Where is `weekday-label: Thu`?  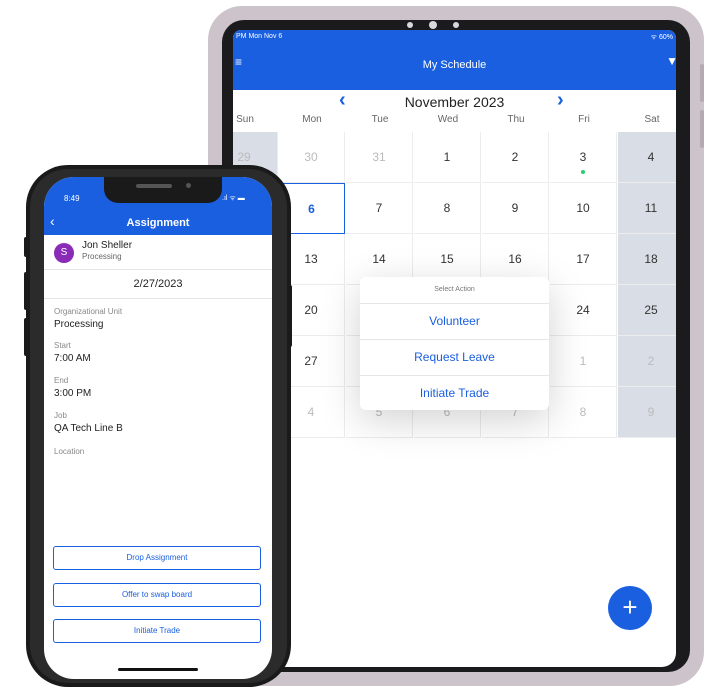 weekday-label: Thu is located at coordinates (516, 119).